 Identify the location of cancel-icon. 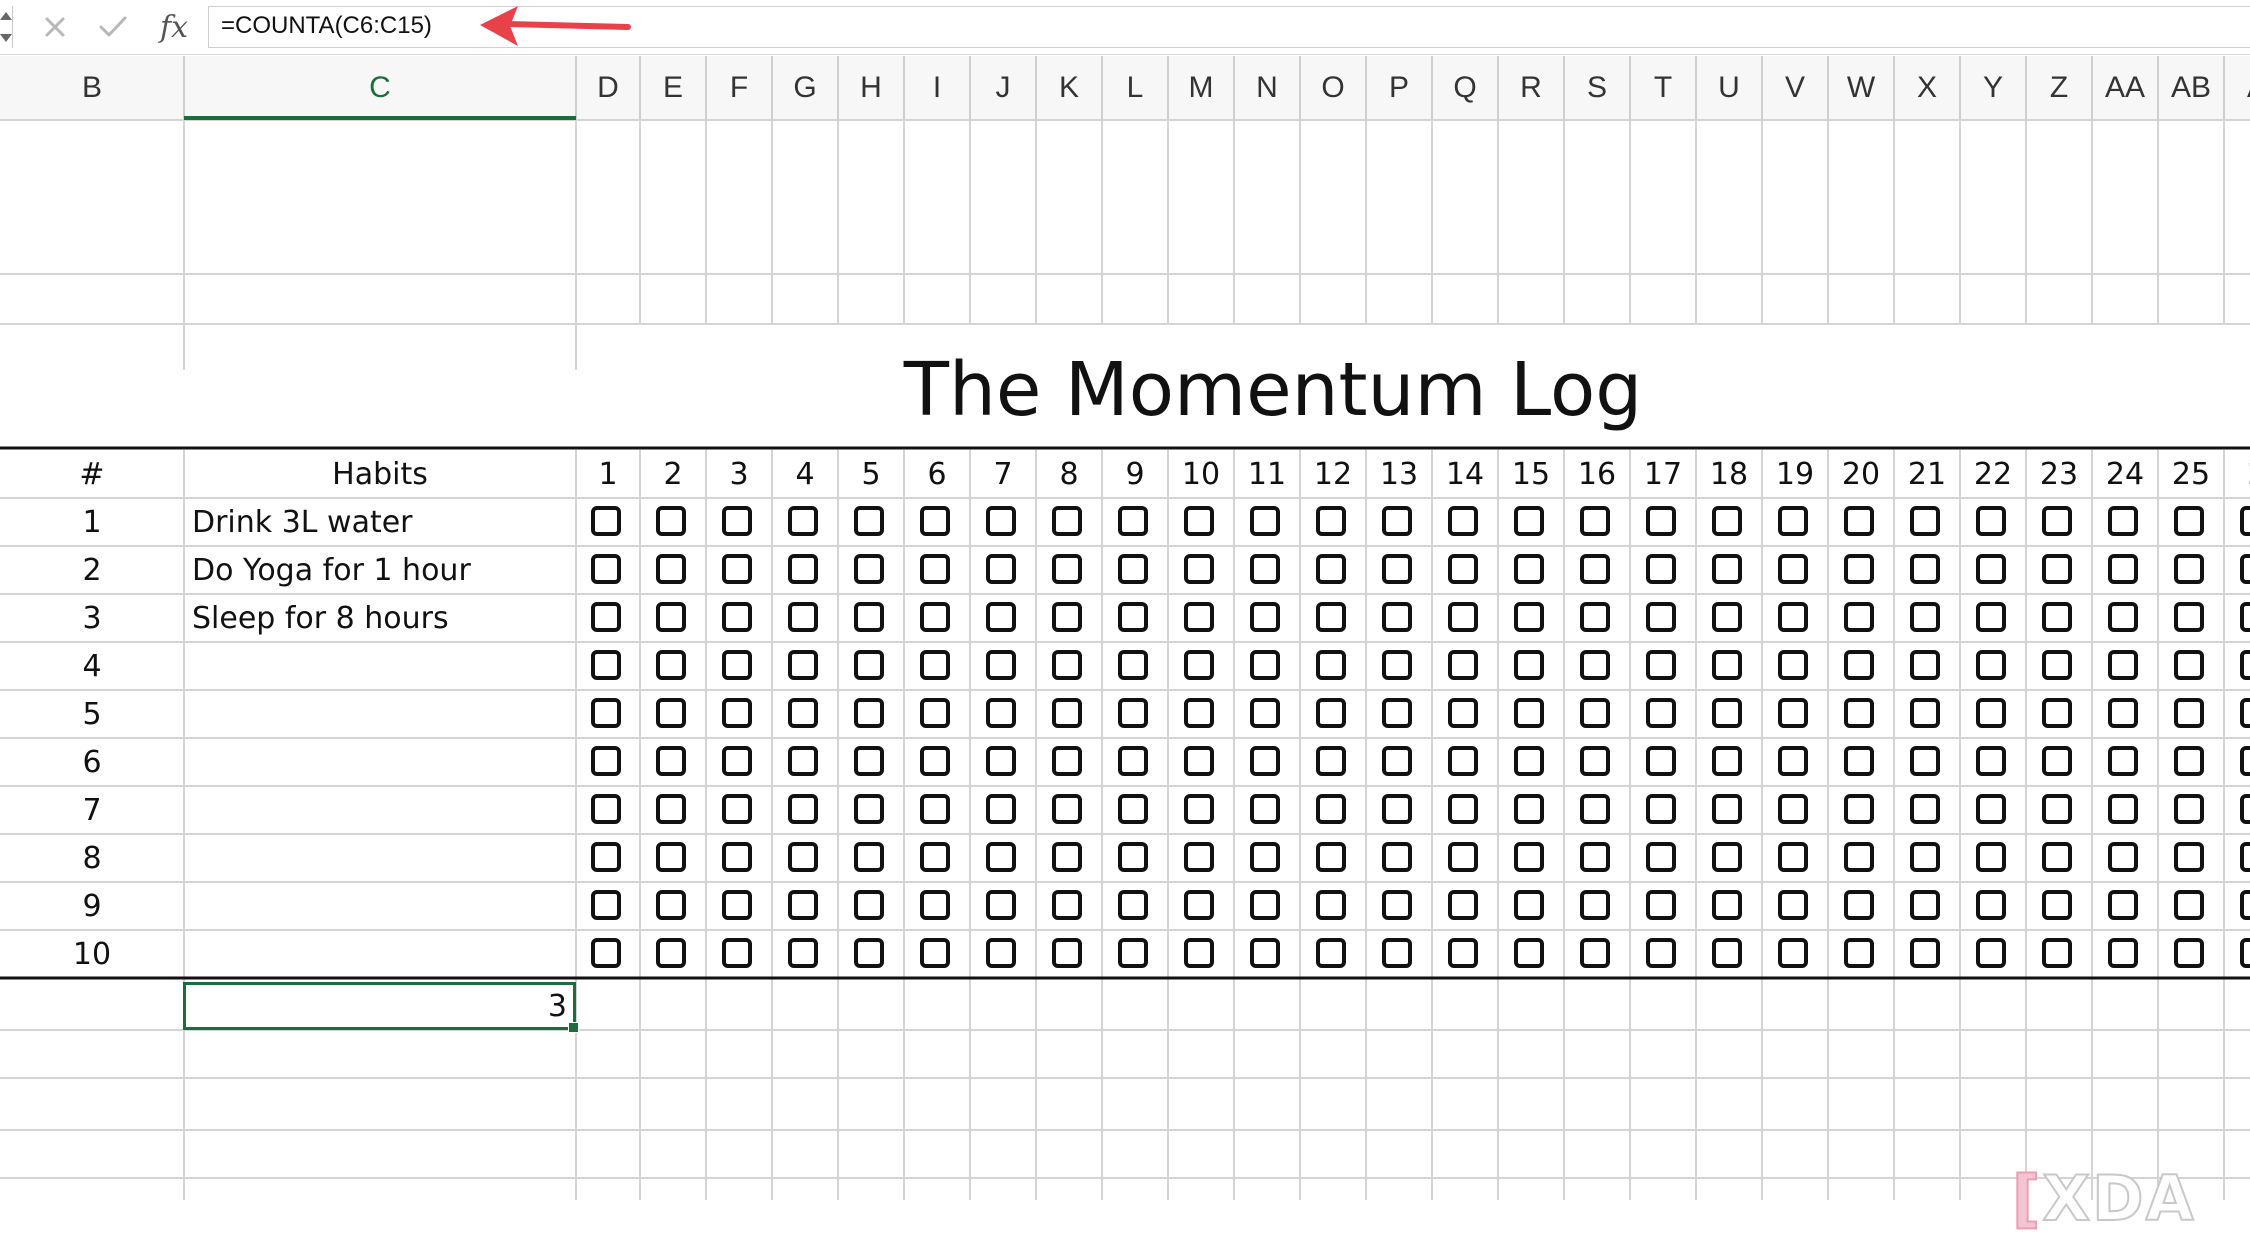
(55, 27).